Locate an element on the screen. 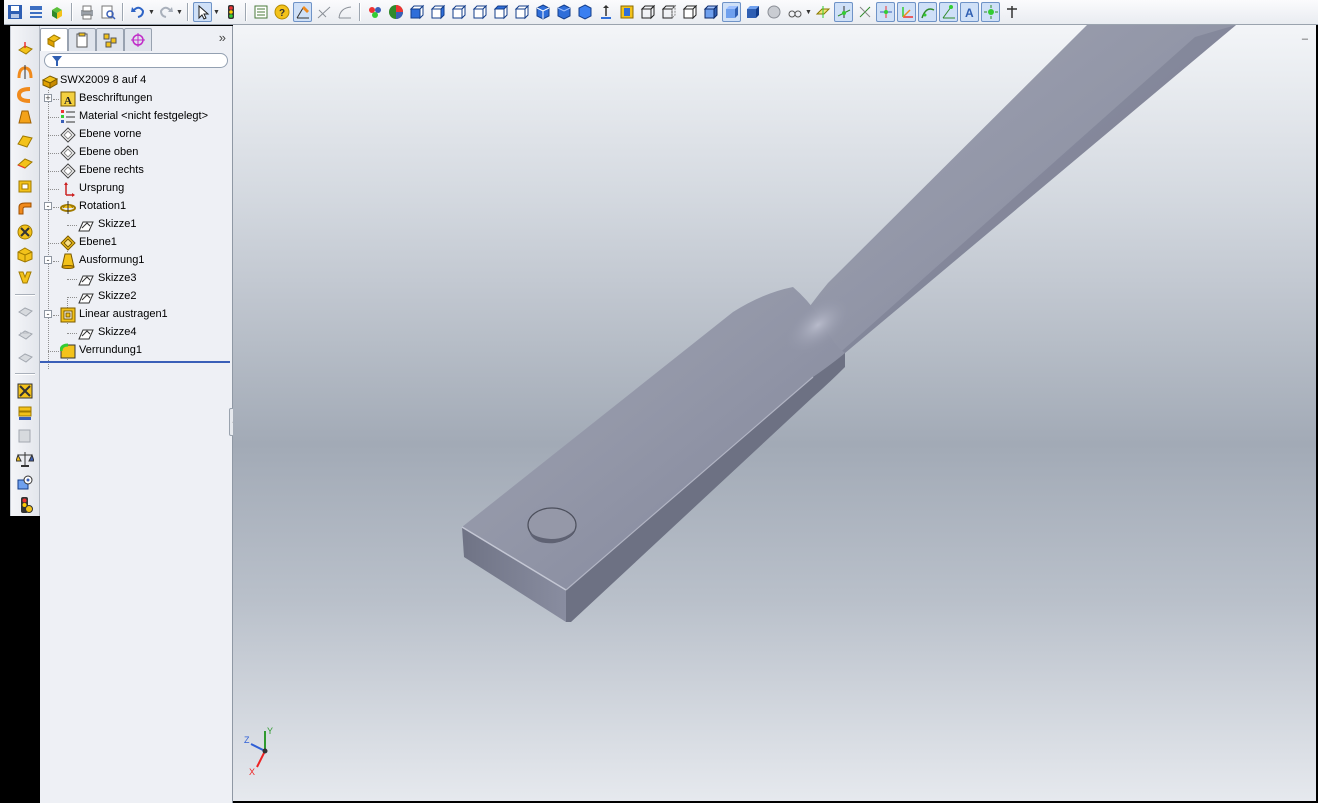  section-view-icon is located at coordinates (25, 482).